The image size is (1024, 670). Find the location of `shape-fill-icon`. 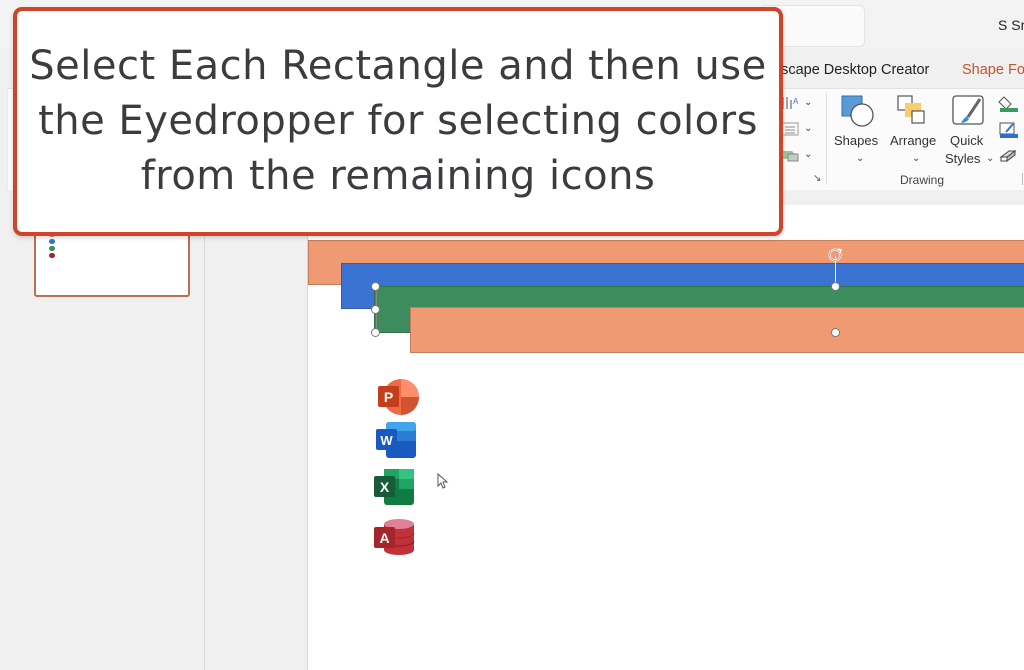

shape-fill-icon is located at coordinates (1009, 106).